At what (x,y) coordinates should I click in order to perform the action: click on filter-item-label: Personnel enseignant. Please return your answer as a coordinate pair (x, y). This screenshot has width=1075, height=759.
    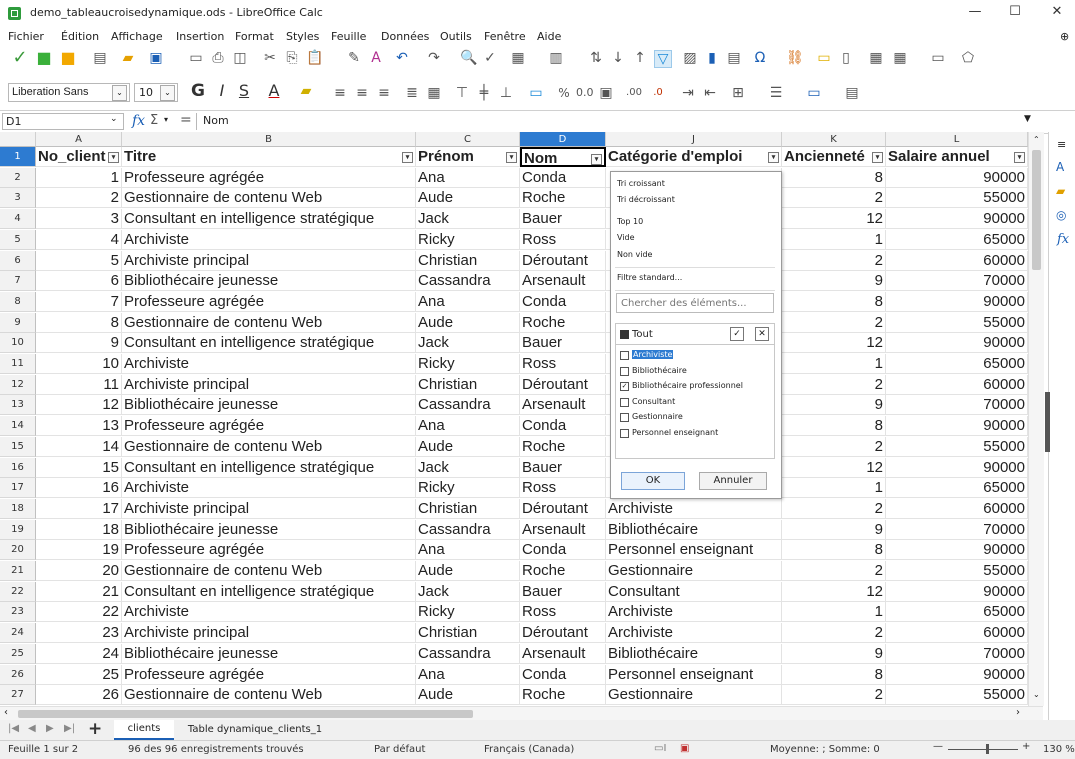
    Looking at the image, I should click on (675, 432).